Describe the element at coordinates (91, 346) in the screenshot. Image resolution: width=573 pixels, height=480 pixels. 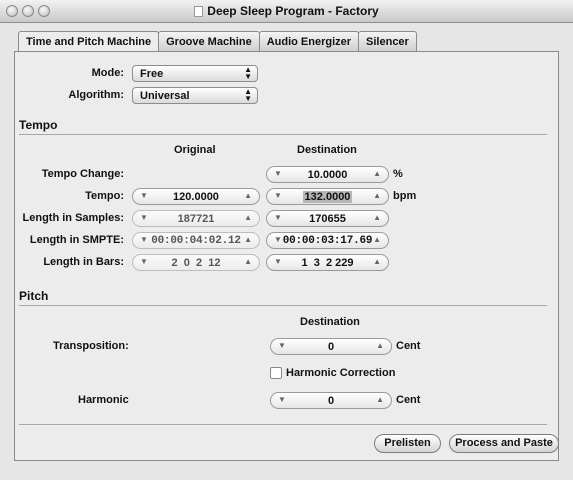
I see `transposition-label: Transposition:` at that location.